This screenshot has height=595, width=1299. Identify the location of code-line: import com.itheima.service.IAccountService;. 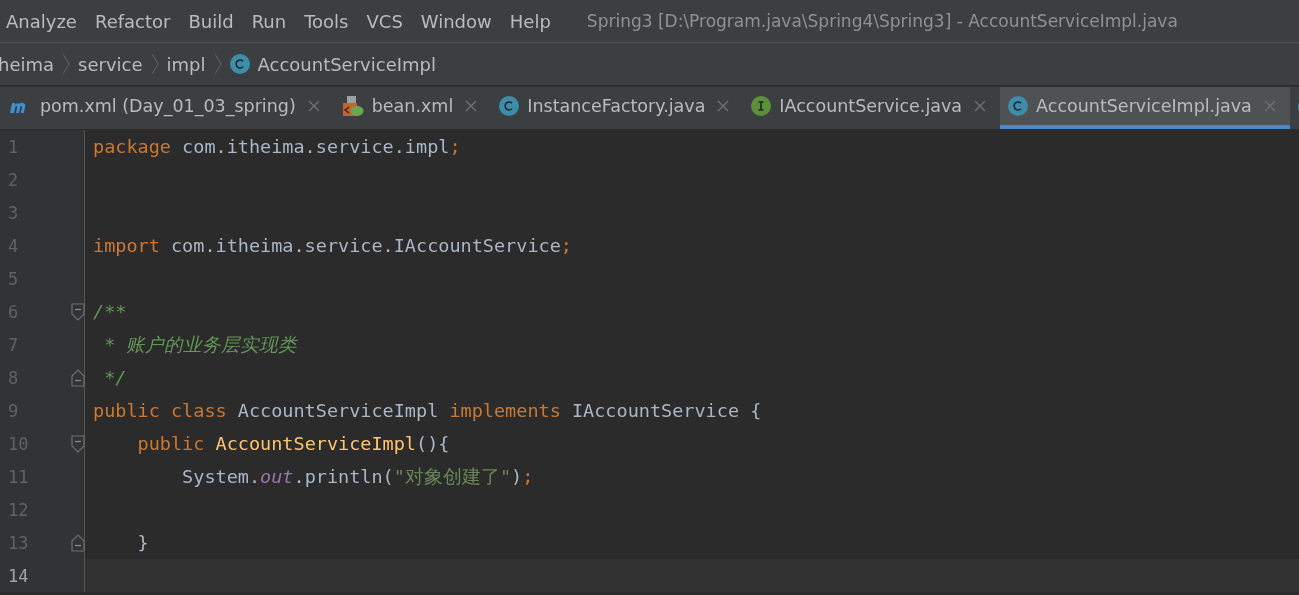
(332, 245).